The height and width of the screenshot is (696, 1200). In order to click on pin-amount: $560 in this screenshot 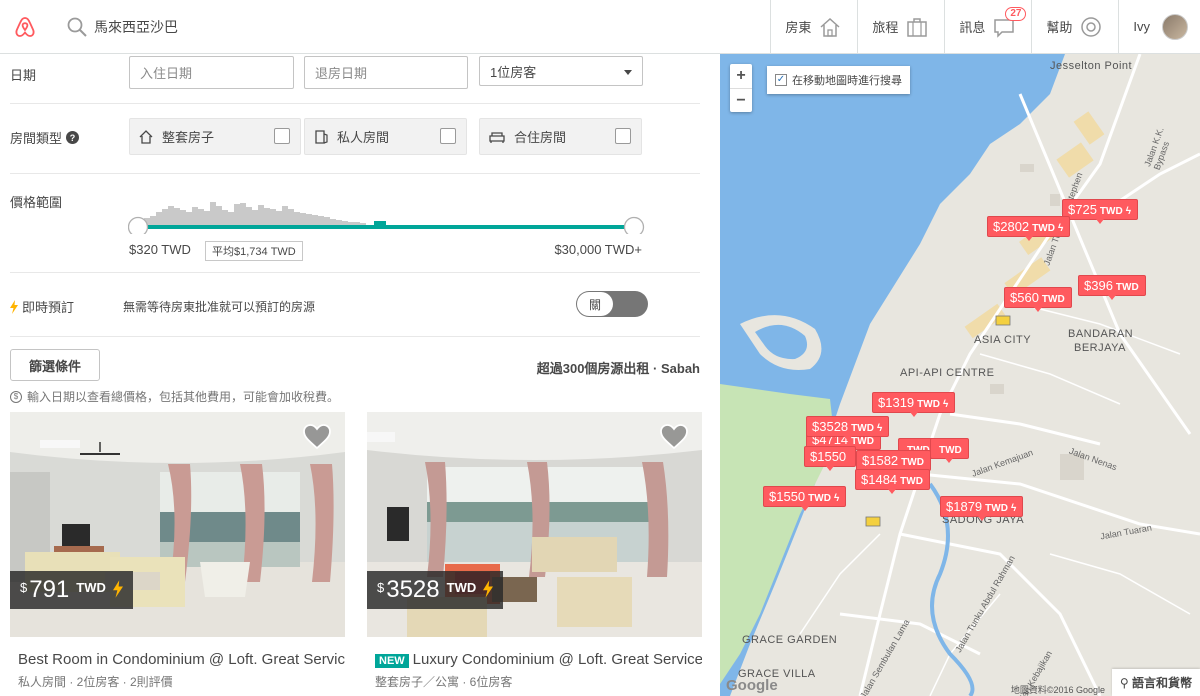, I will do `click(1024, 297)`.